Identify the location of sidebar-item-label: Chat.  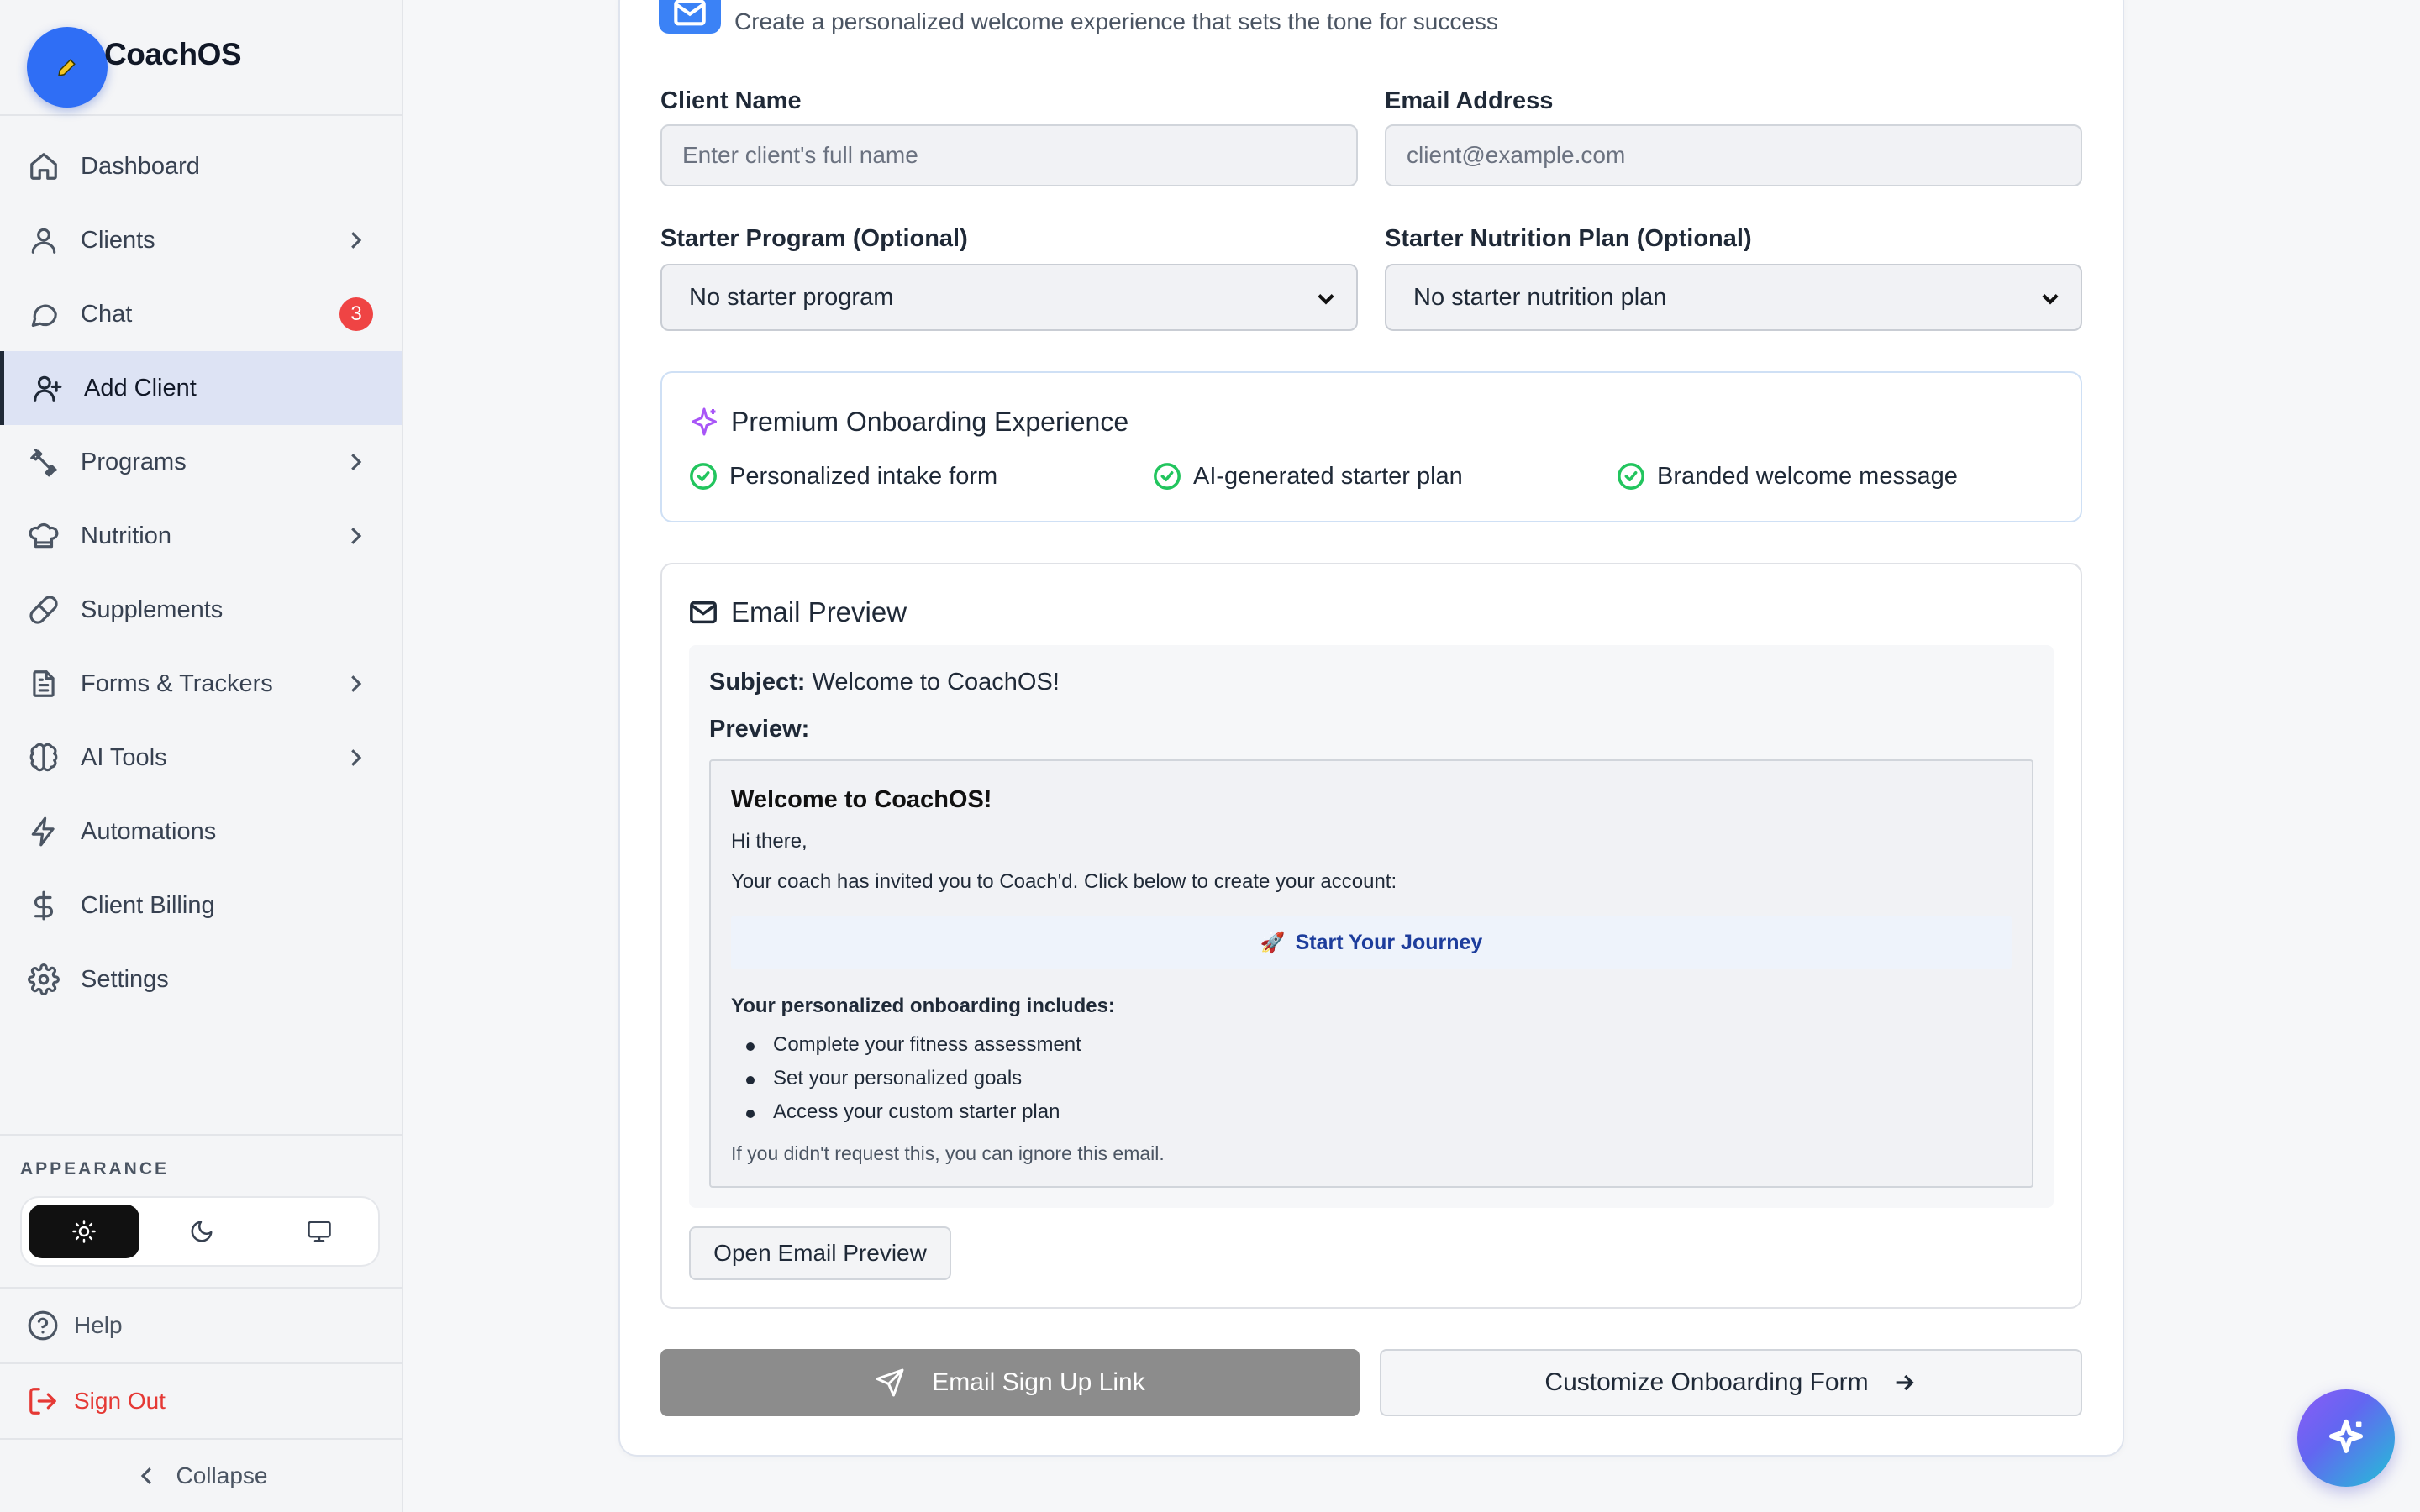
(107, 314).